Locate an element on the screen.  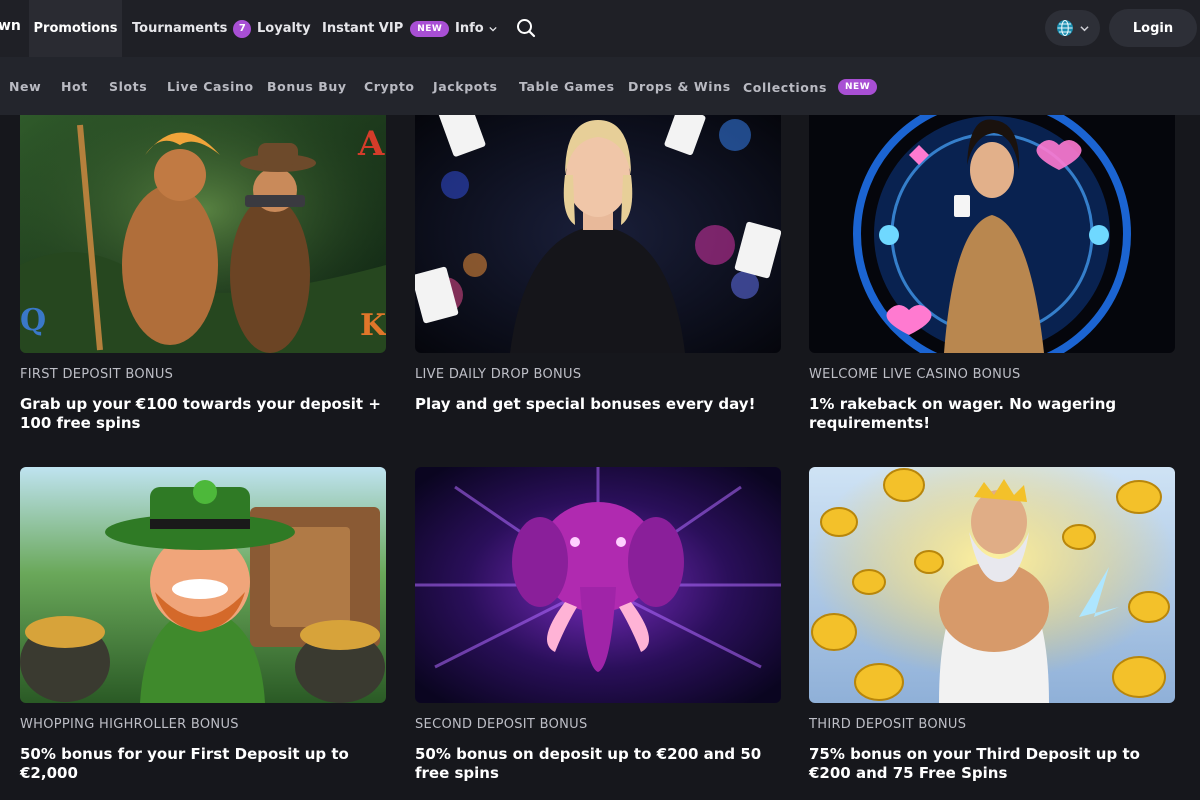
nav-tournaments: Tournaments 7 is located at coordinates (192, 28).